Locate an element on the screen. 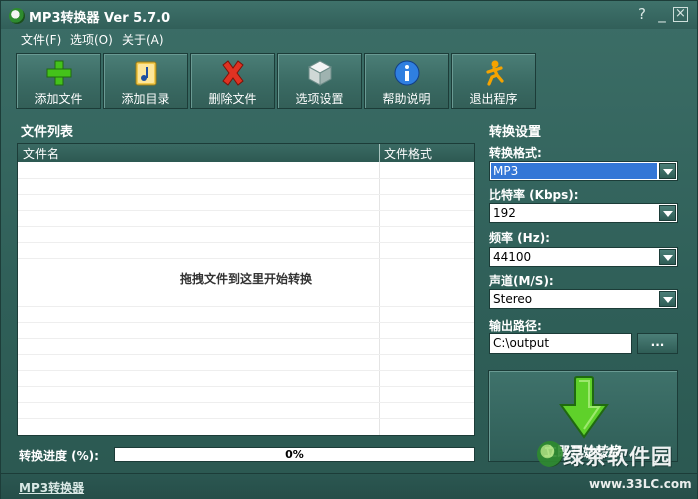  title-bar: MP3转换器 Ver 5.7.0 ? _ × is located at coordinates (349, 15).